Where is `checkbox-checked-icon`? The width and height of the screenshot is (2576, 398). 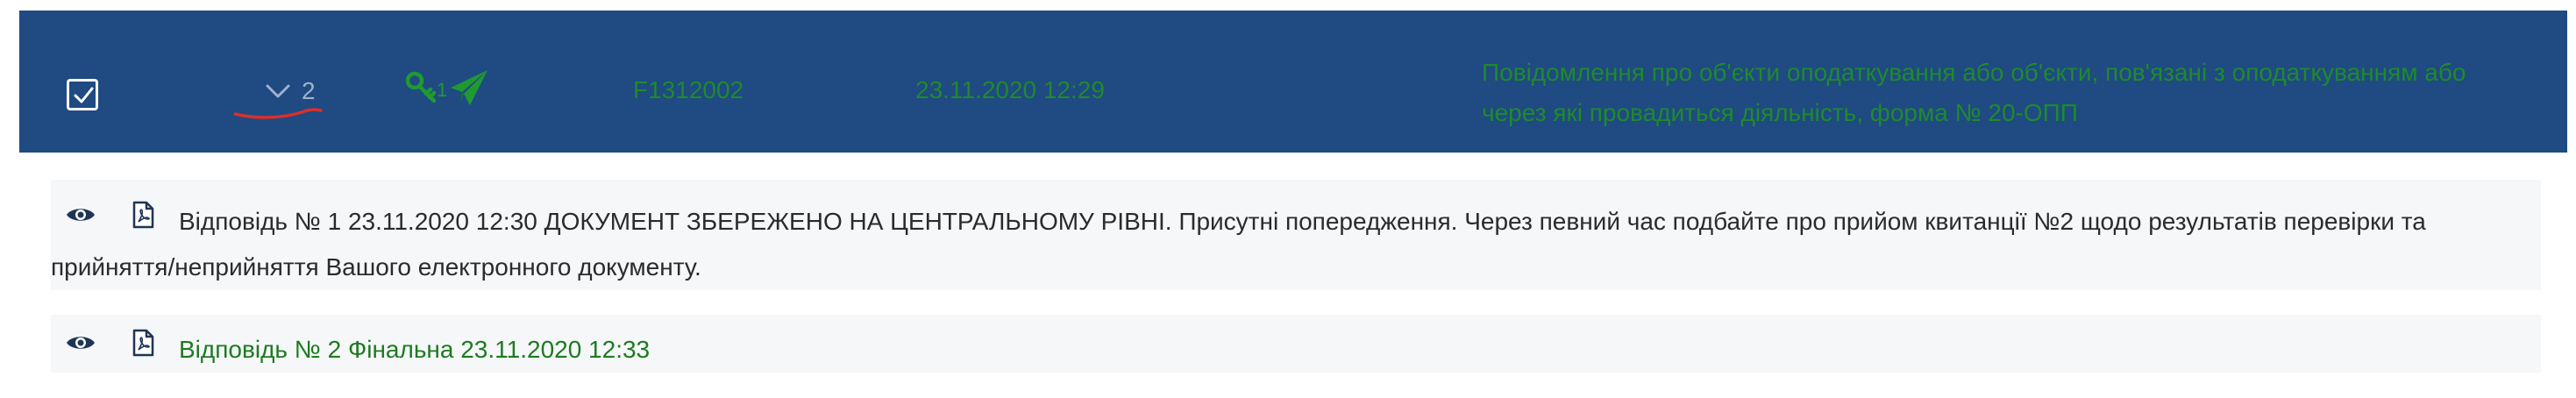 checkbox-checked-icon is located at coordinates (84, 95).